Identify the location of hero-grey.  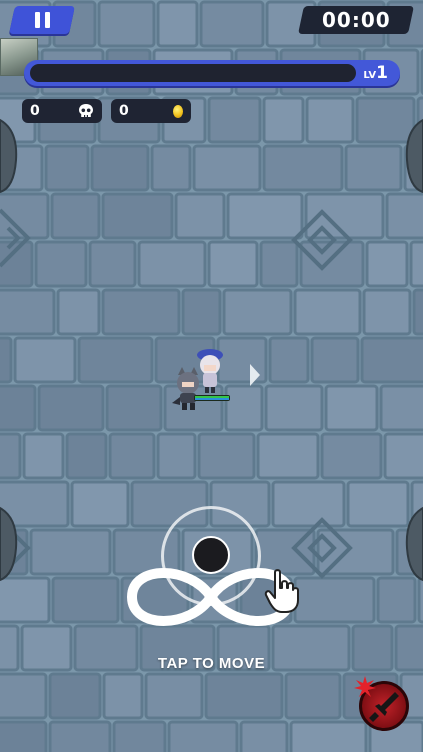
(185, 388).